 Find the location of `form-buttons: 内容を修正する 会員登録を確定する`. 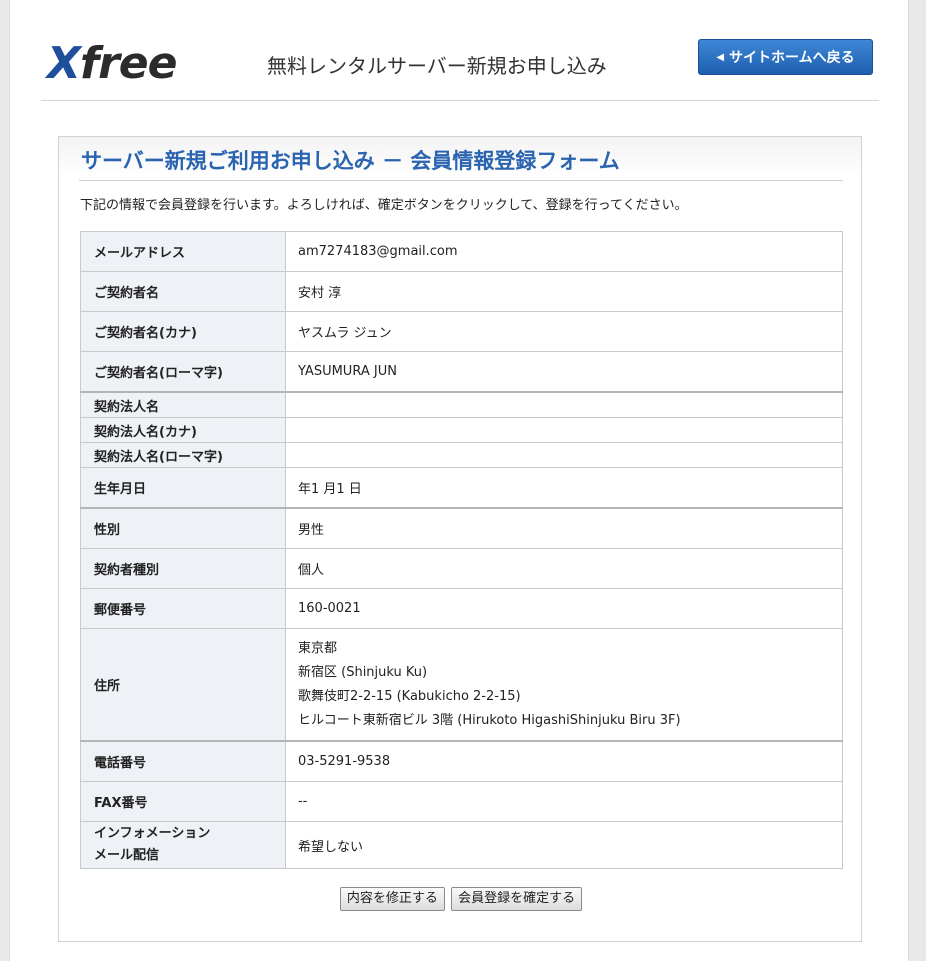

form-buttons: 内容を修正する 会員登録を確定する is located at coordinates (461, 899).